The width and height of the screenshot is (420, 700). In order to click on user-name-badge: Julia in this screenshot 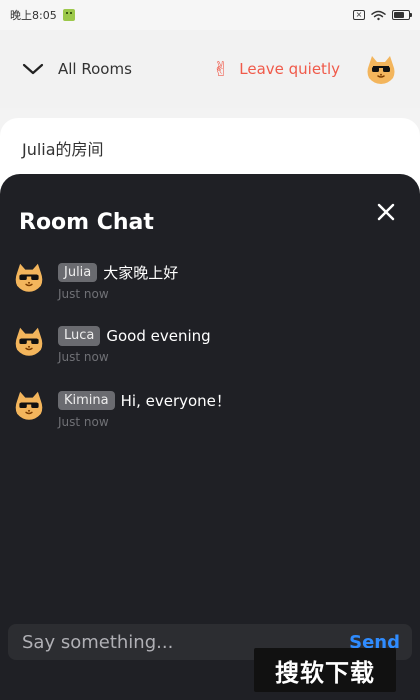, I will do `click(78, 272)`.